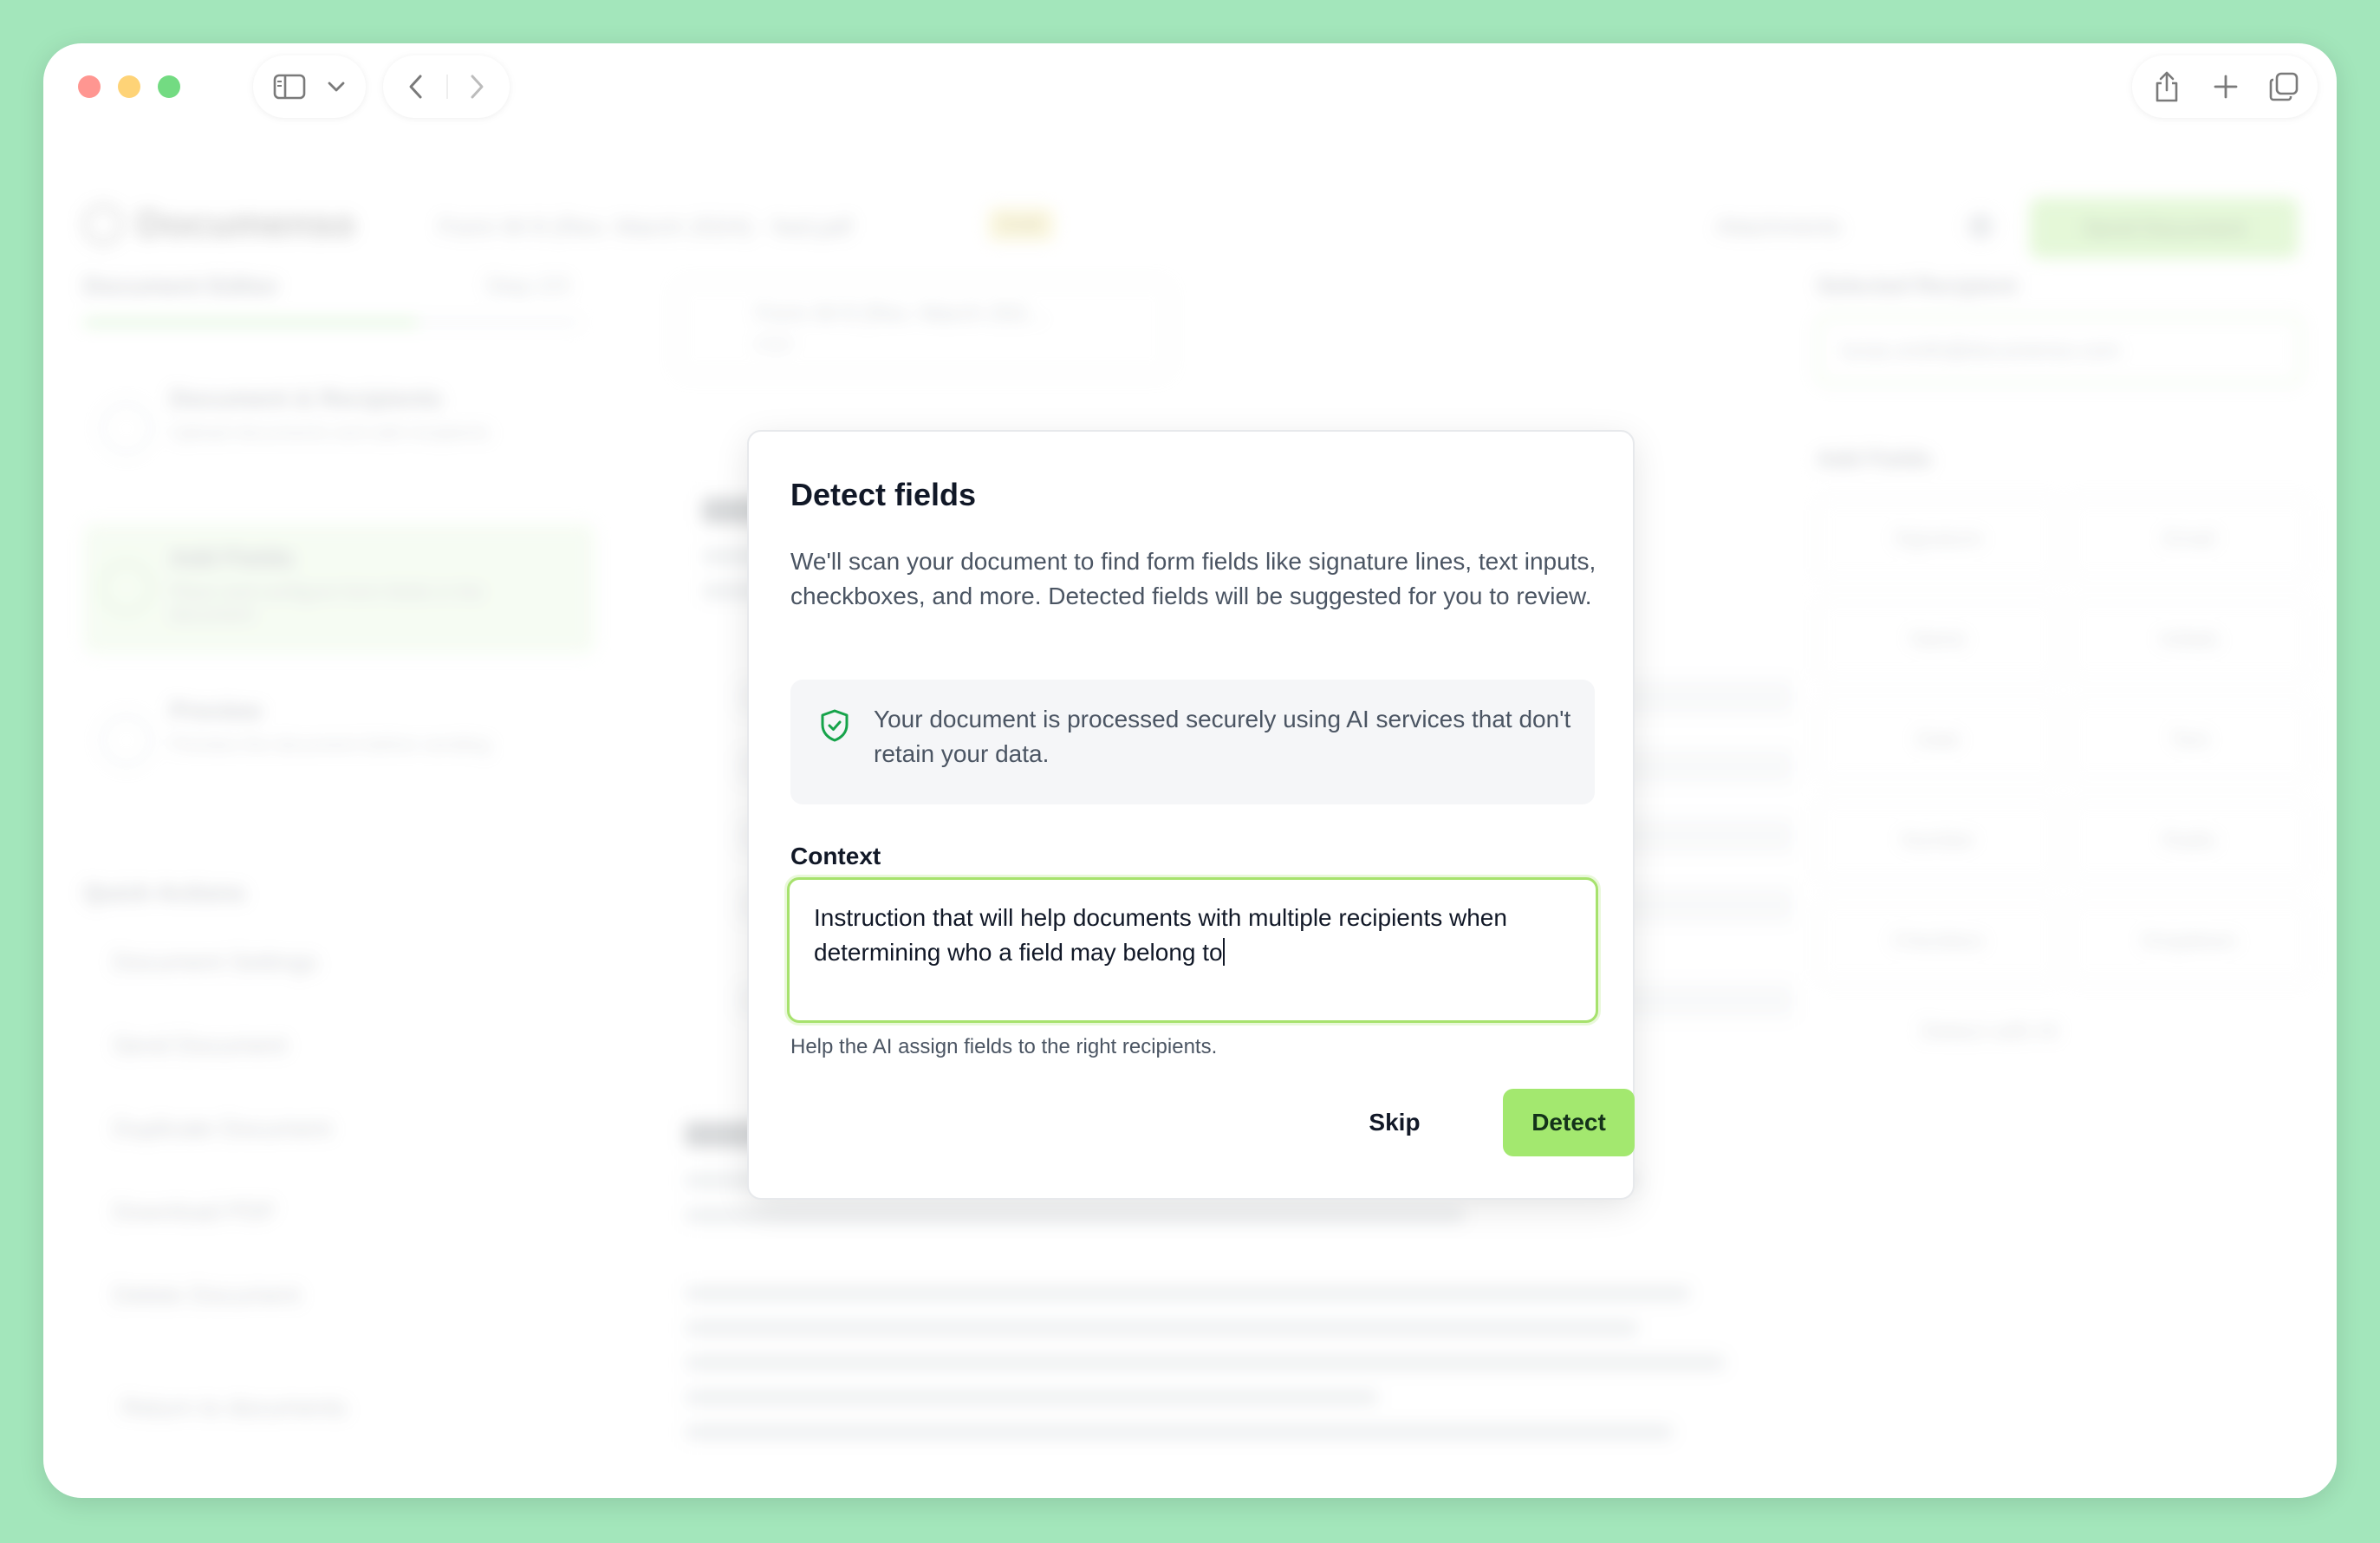 The width and height of the screenshot is (2380, 1543). I want to click on text-caret, so click(1223, 952).